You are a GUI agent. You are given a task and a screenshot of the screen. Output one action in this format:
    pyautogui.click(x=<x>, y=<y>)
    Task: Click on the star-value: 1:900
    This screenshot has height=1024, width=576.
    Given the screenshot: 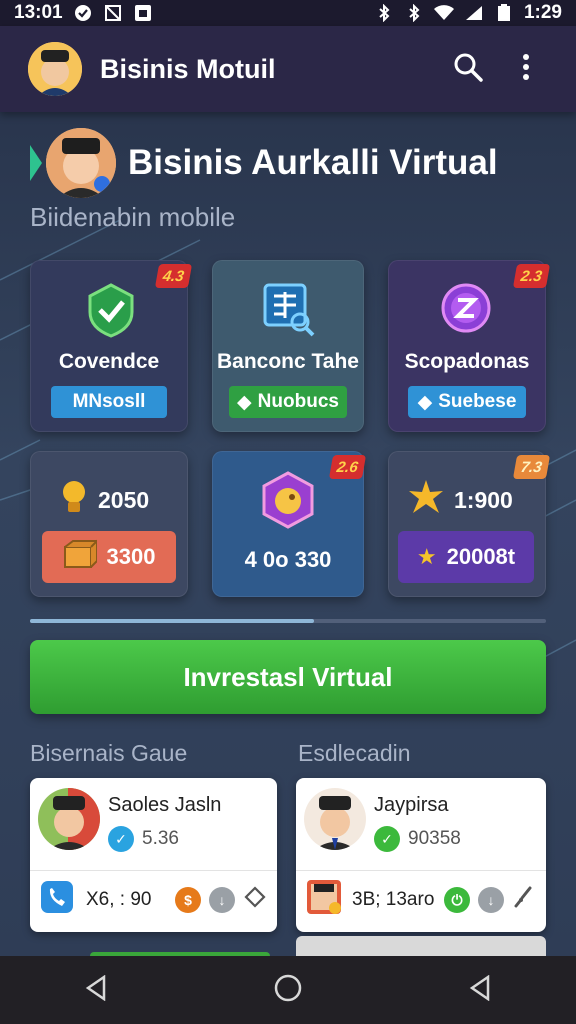 What is the action you would take?
    pyautogui.click(x=483, y=499)
    